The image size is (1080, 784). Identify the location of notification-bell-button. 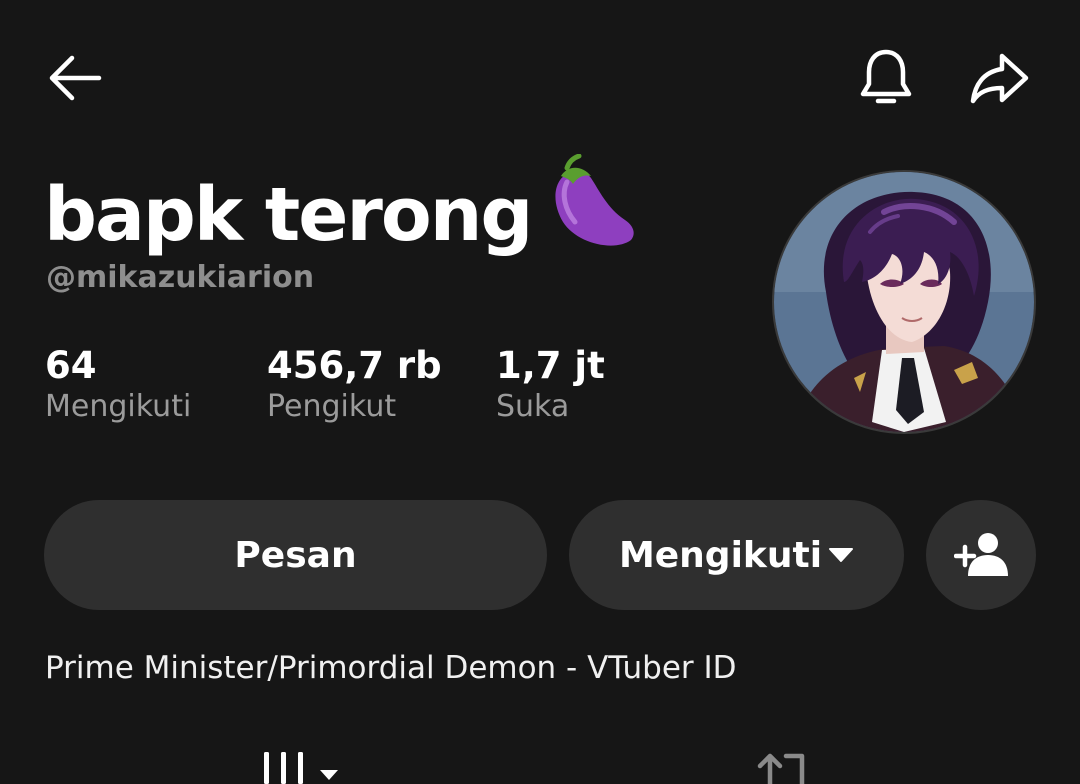
(886, 78).